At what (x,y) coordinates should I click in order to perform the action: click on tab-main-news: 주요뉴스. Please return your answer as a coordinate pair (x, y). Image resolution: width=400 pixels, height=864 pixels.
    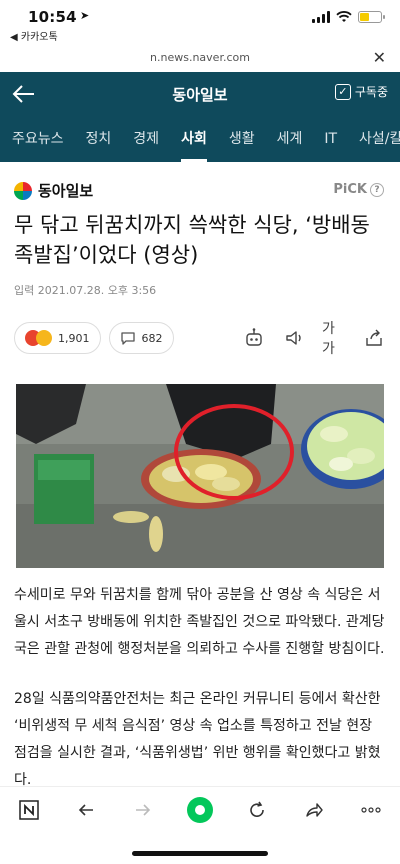
    Looking at the image, I should click on (38, 139).